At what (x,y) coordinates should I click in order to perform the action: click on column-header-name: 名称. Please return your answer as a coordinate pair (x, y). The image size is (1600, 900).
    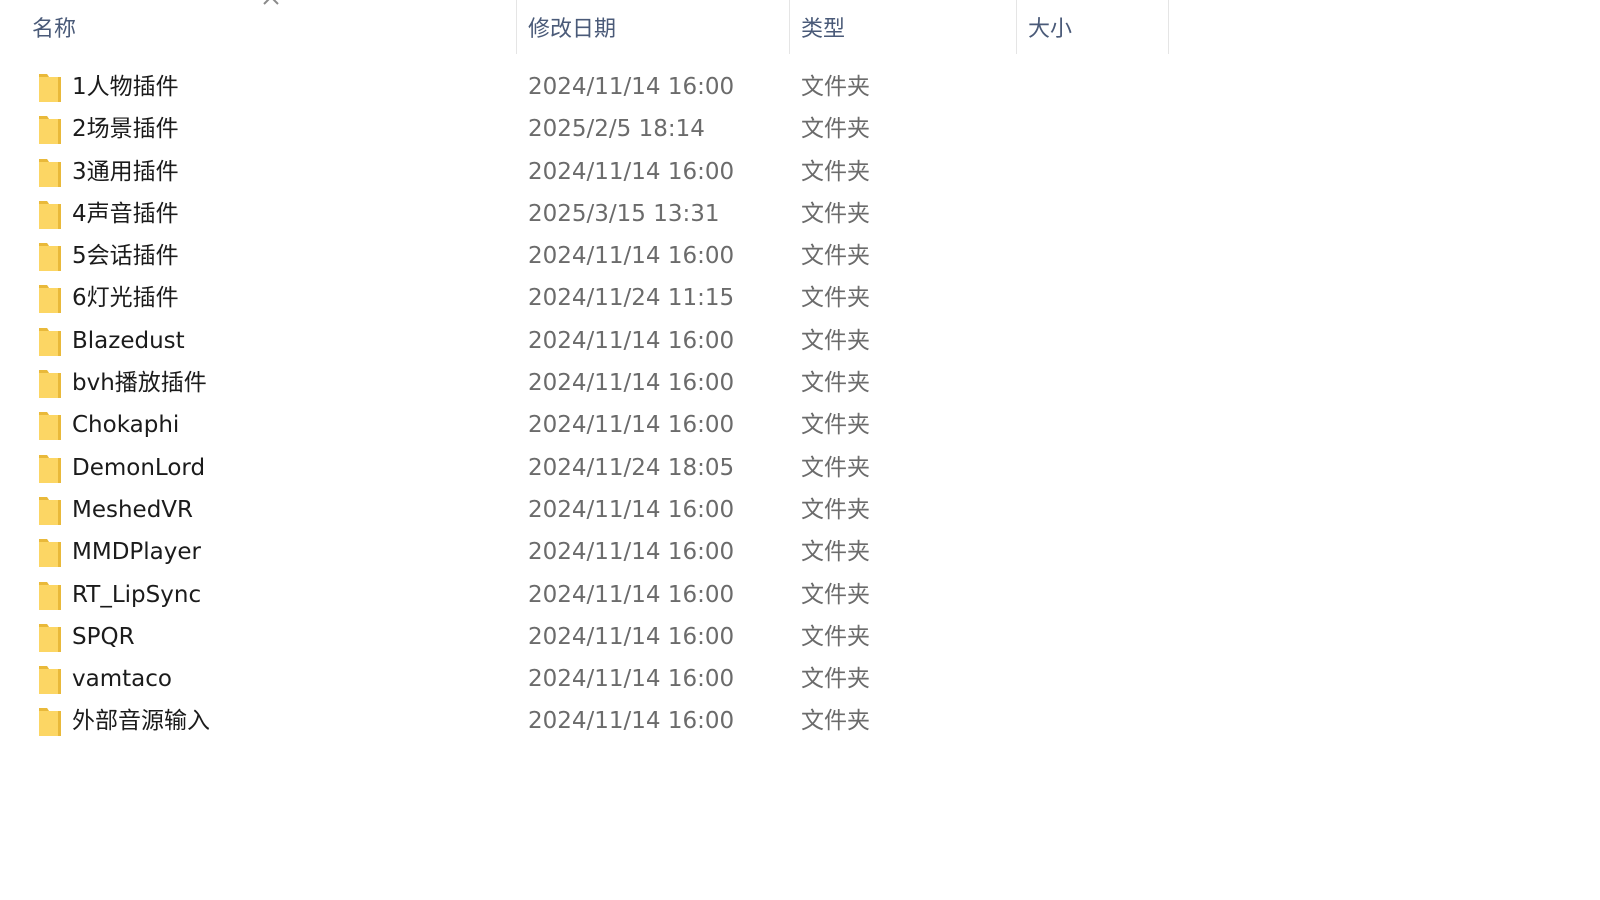
    Looking at the image, I should click on (258, 27).